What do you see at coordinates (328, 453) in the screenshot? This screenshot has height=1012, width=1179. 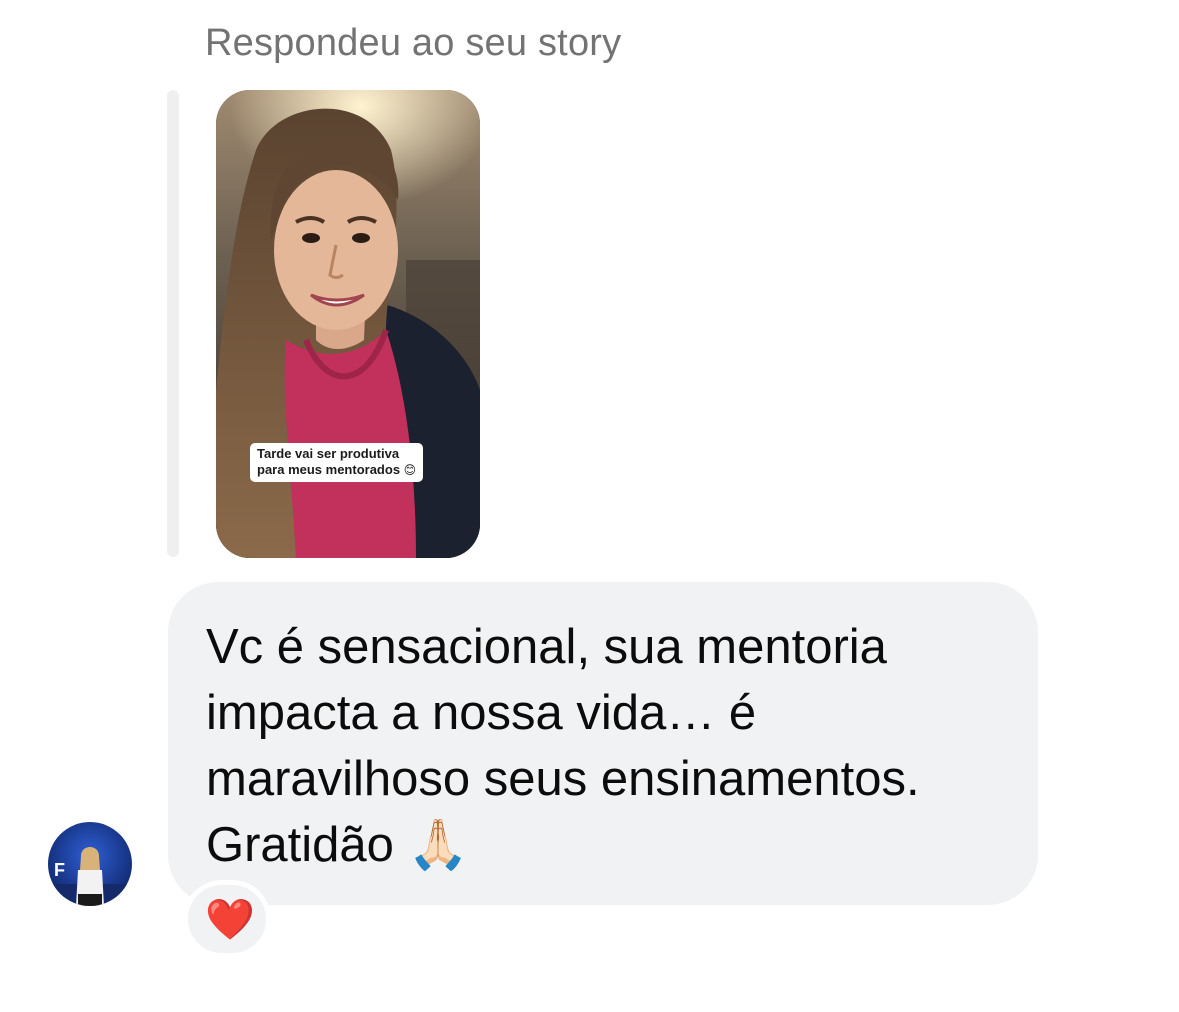 I see `story-caption-line-1: Tarde vai ser produtiva` at bounding box center [328, 453].